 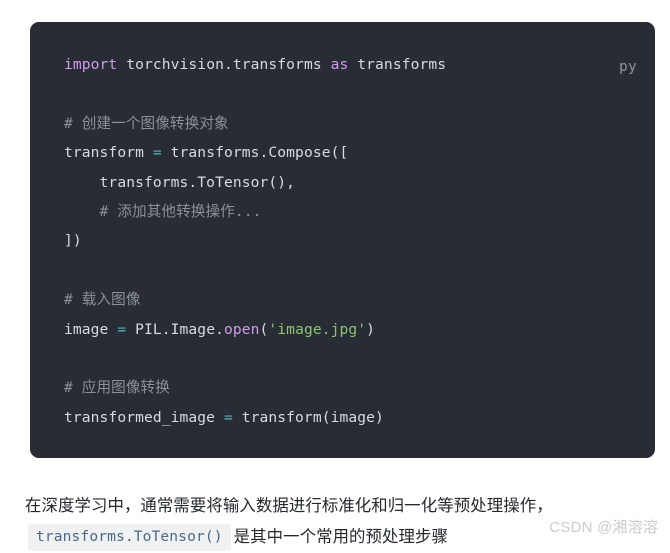 What do you see at coordinates (371, 329) in the screenshot?
I see `token-plain: )` at bounding box center [371, 329].